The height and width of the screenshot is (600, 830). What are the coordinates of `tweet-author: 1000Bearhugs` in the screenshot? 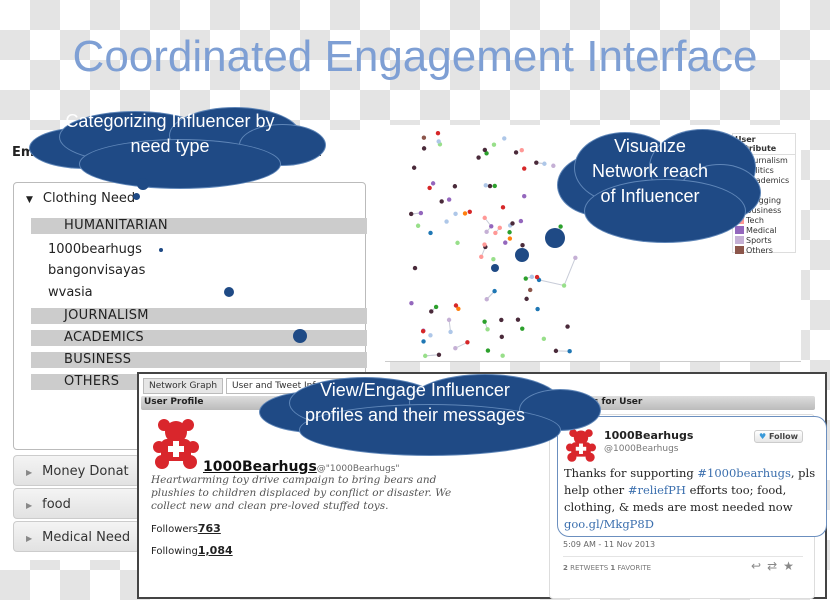 It's located at (648, 435).